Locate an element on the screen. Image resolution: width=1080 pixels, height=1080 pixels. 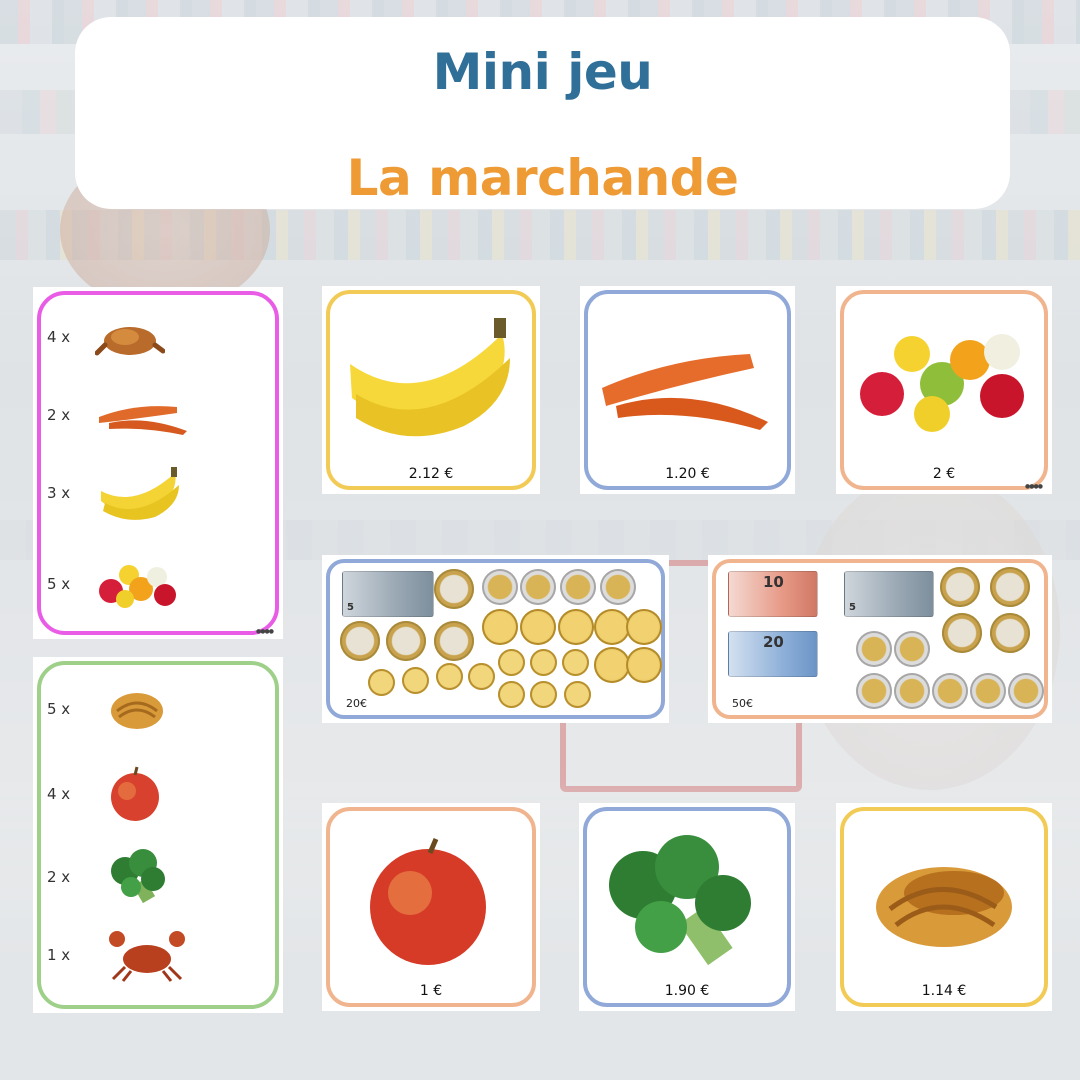
shopping-list-card-2: 5 x 4 x 2 x 1 x is located at coordinates (158, 835).